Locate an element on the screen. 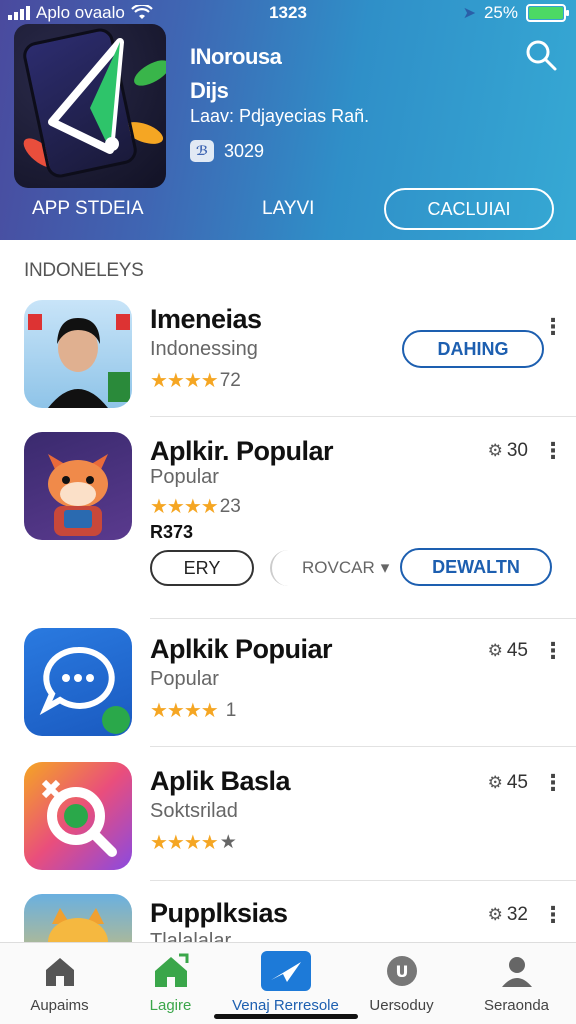 The width and height of the screenshot is (576, 1024). nav-item-seraonda: Seraonda is located at coordinates (516, 982).